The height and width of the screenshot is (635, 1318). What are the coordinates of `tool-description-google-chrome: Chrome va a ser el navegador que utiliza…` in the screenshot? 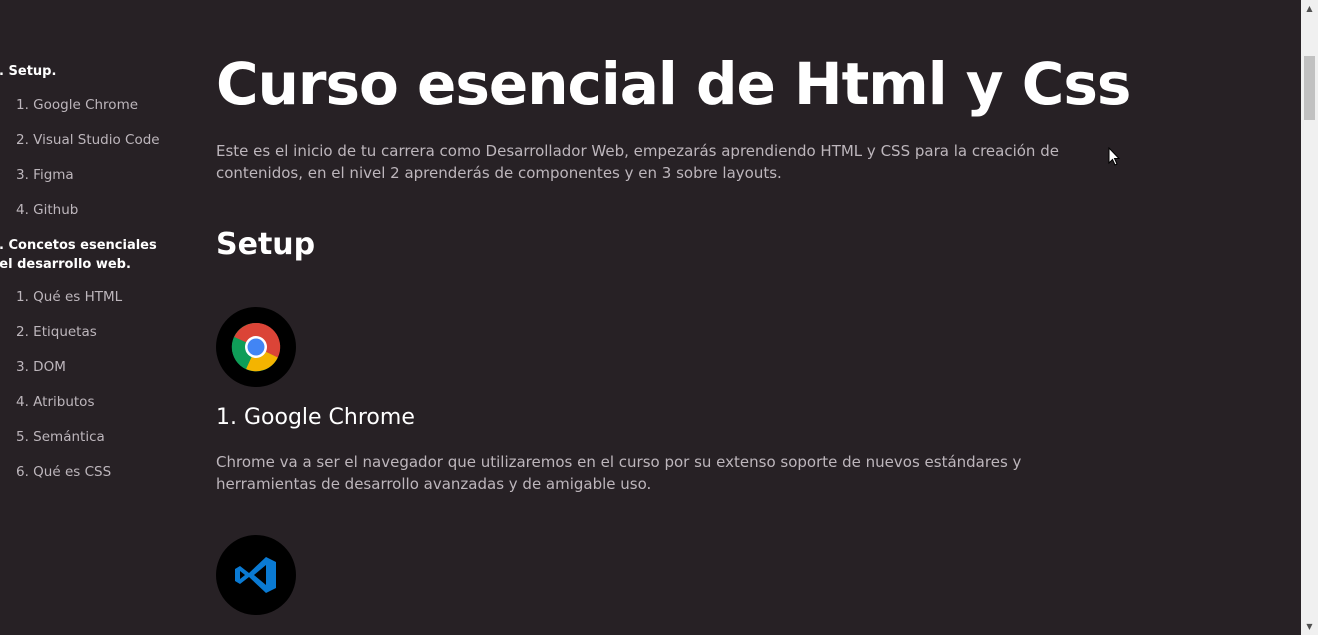 It's located at (619, 473).